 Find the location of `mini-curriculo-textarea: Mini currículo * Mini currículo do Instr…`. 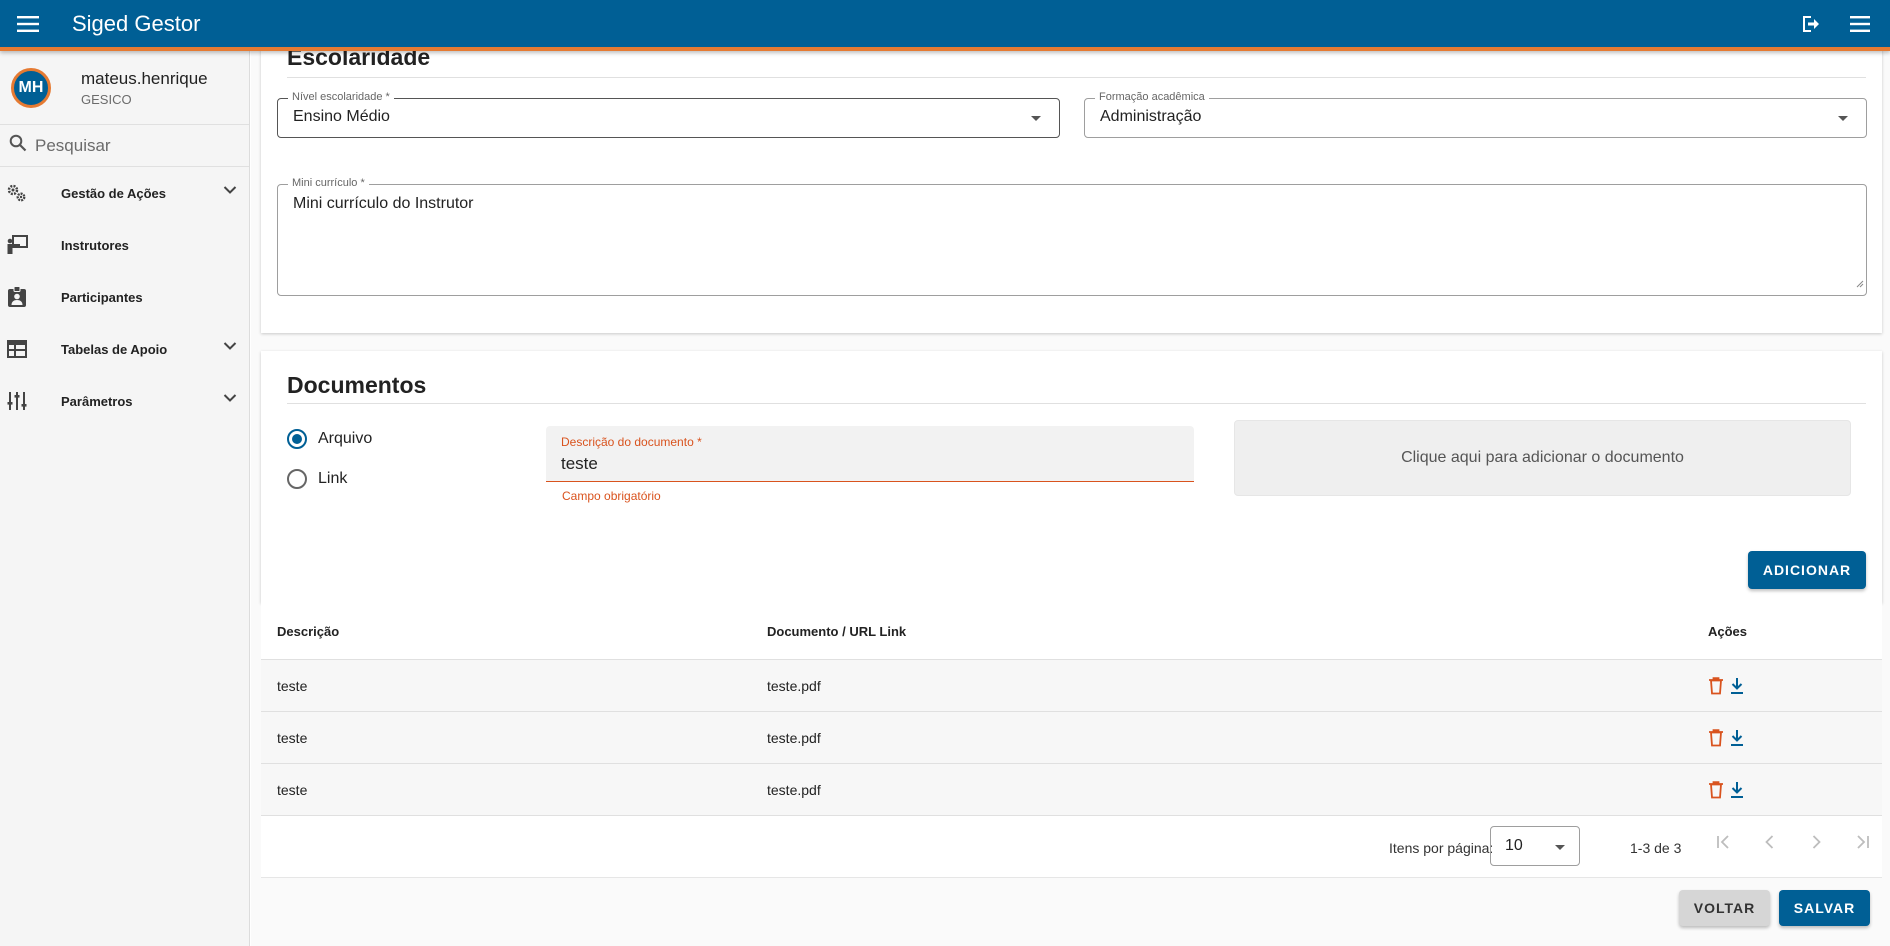

mini-curriculo-textarea: Mini currículo * Mini currículo do Instr… is located at coordinates (1072, 236).